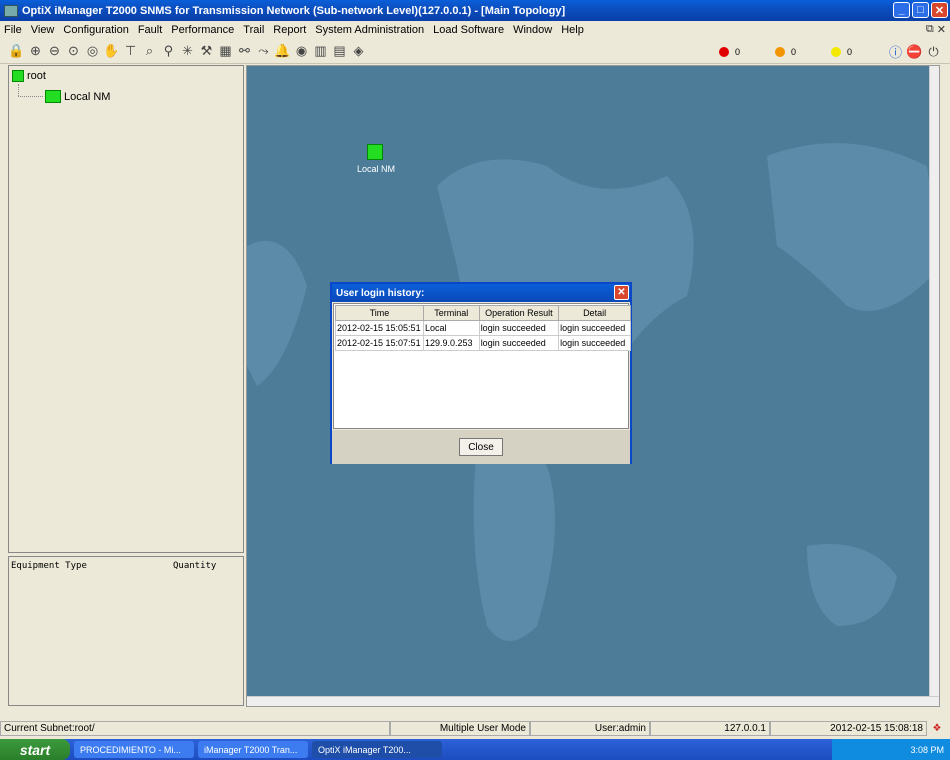 This screenshot has width=950, height=760. What do you see at coordinates (375, 152) in the screenshot?
I see `local-nm-node` at bounding box center [375, 152].